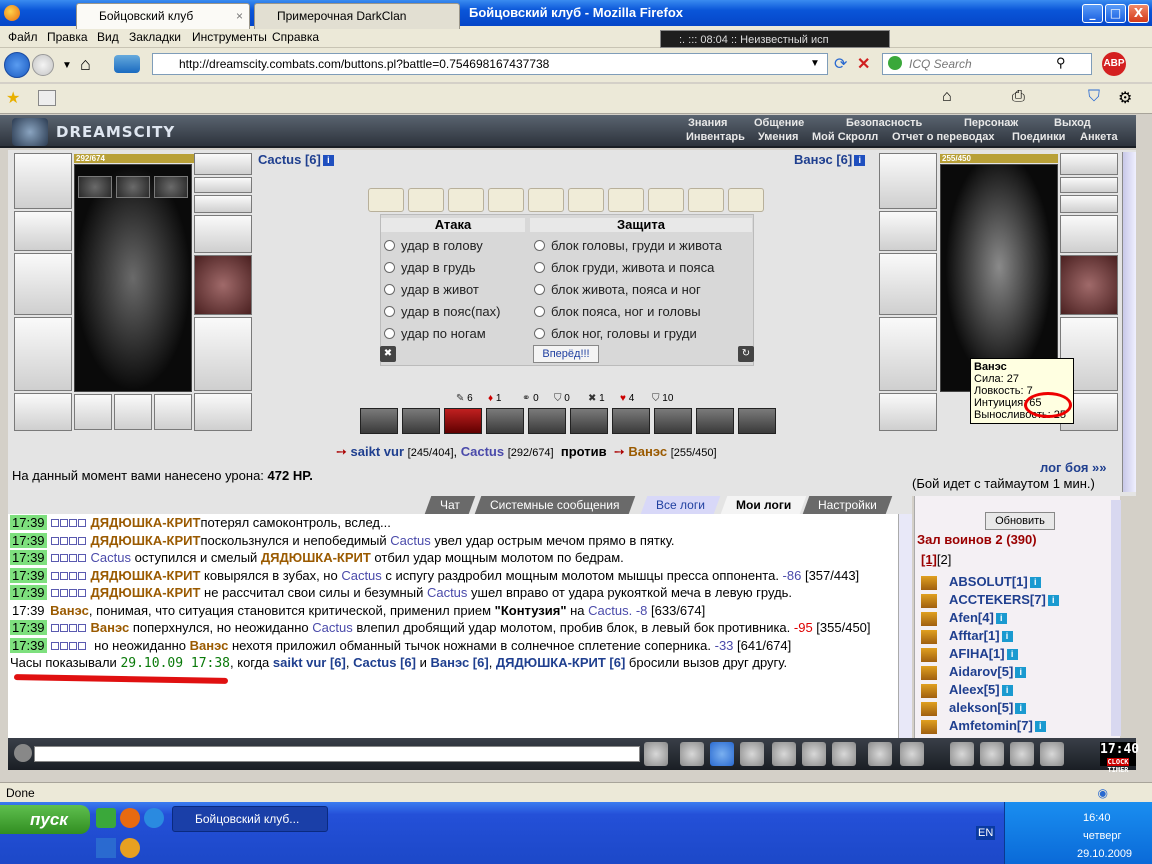  Describe the element at coordinates (163, 16) in the screenshot. I see `tab-fight-club: Бойцовский клуб ×` at that location.